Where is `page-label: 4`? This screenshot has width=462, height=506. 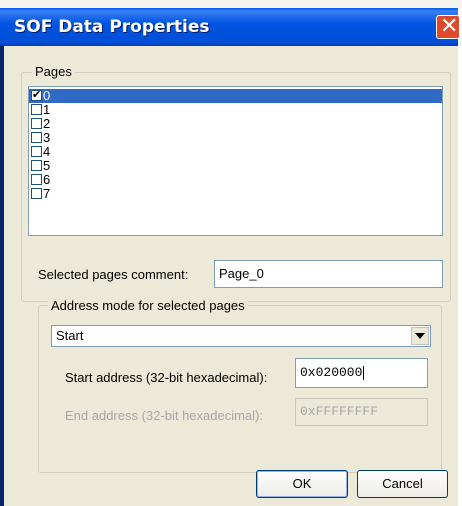
page-label: 4 is located at coordinates (47, 151).